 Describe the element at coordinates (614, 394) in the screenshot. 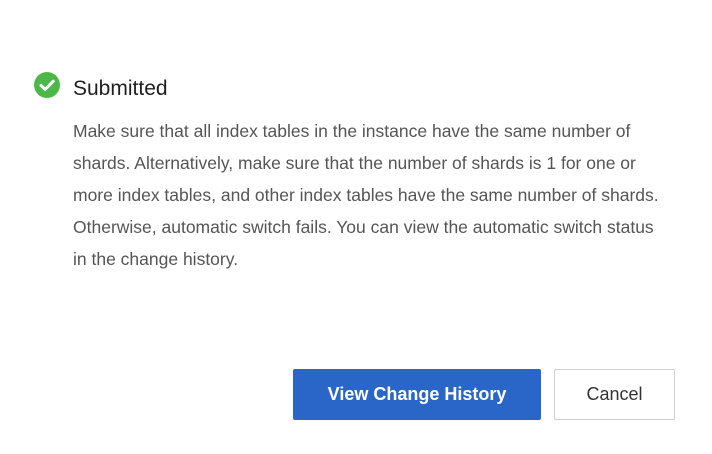

I see `cancel-button: Cancel` at that location.